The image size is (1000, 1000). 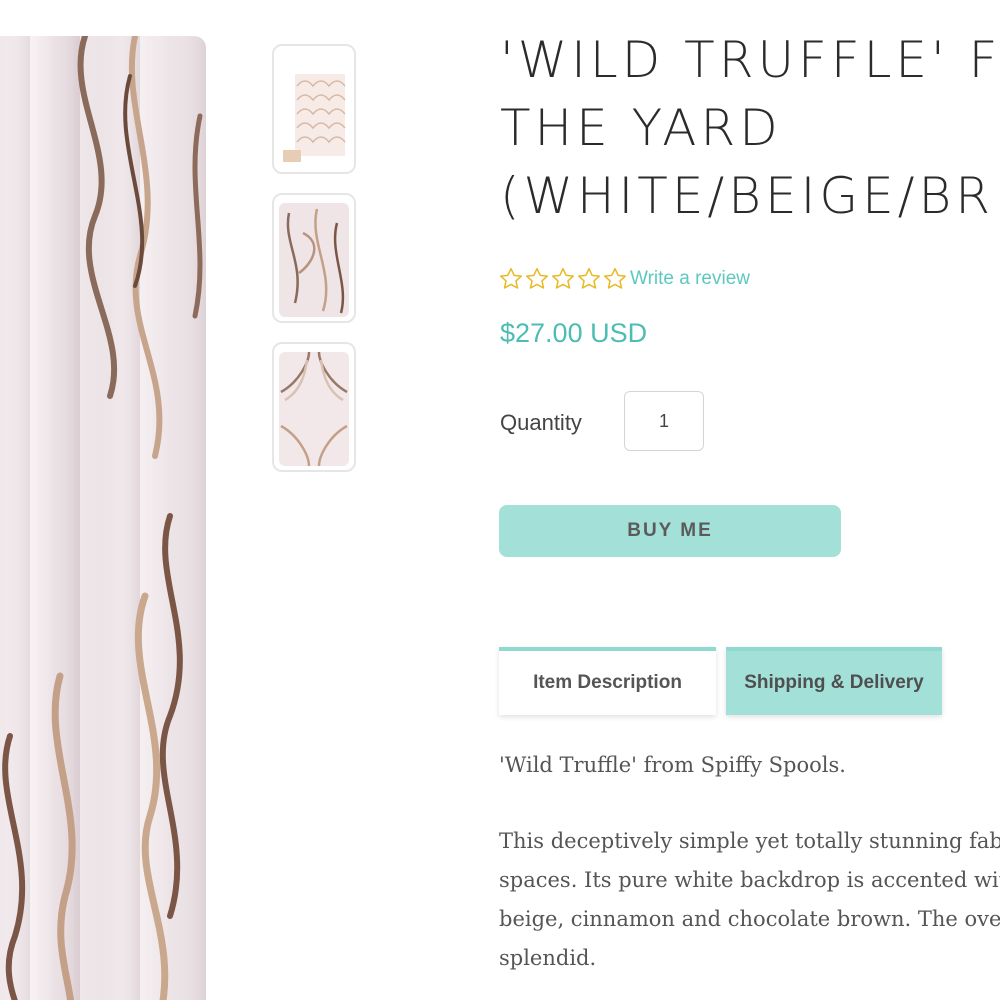 I want to click on product-rating: Write a review, so click(x=624, y=279).